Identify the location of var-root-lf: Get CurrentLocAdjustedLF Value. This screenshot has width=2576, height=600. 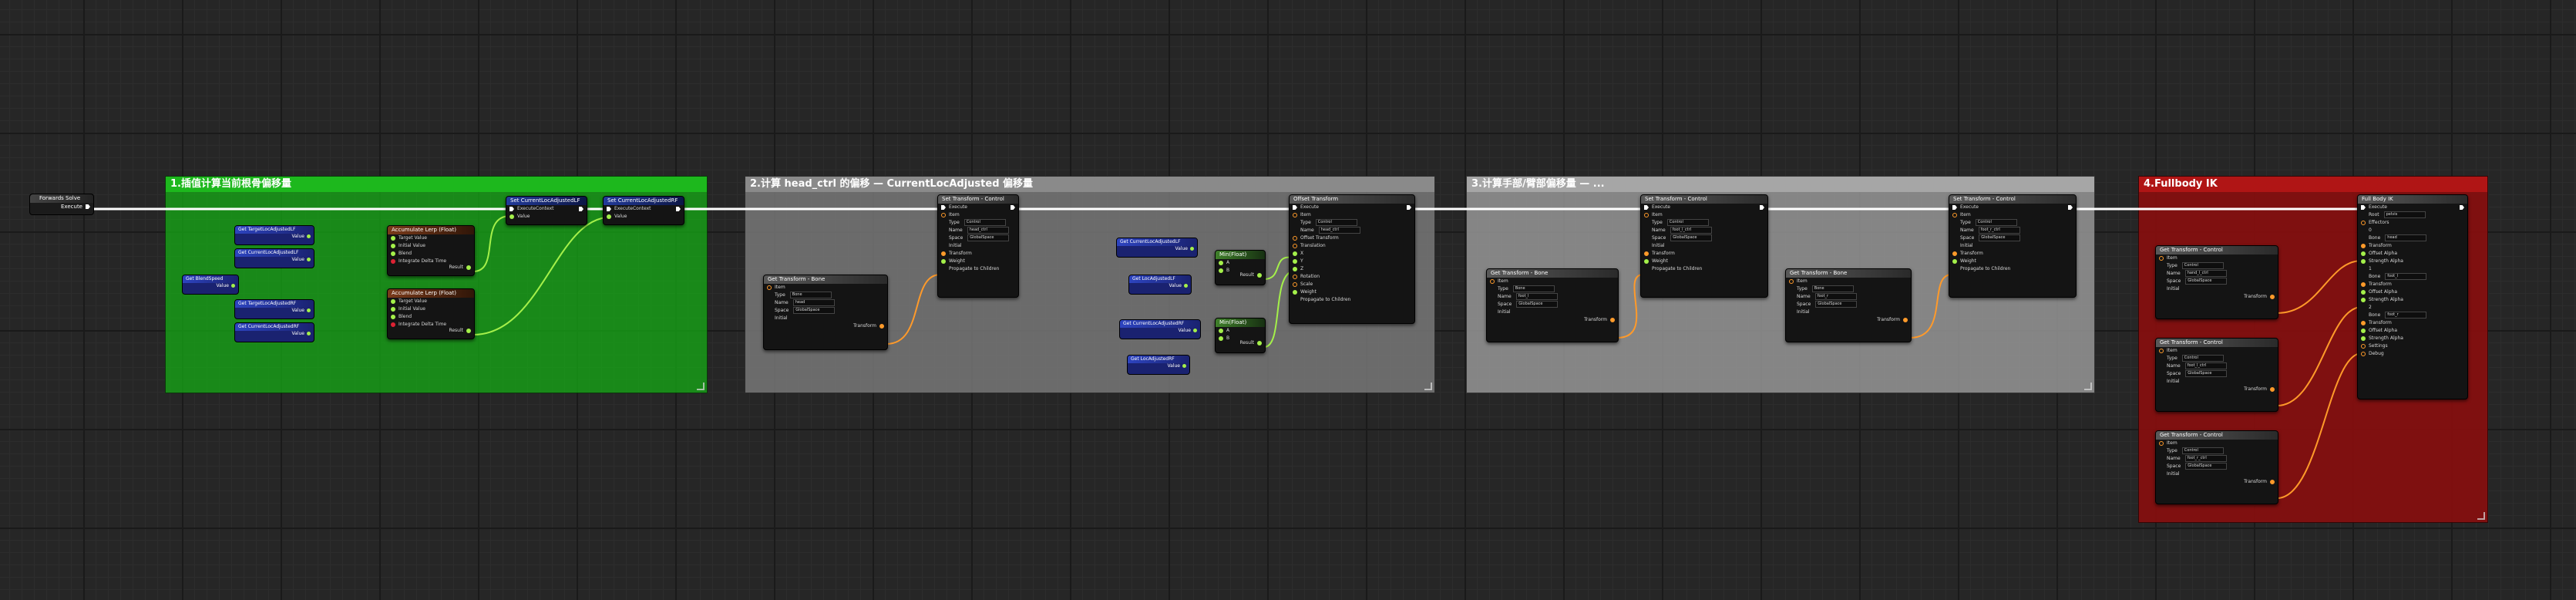
(1157, 248).